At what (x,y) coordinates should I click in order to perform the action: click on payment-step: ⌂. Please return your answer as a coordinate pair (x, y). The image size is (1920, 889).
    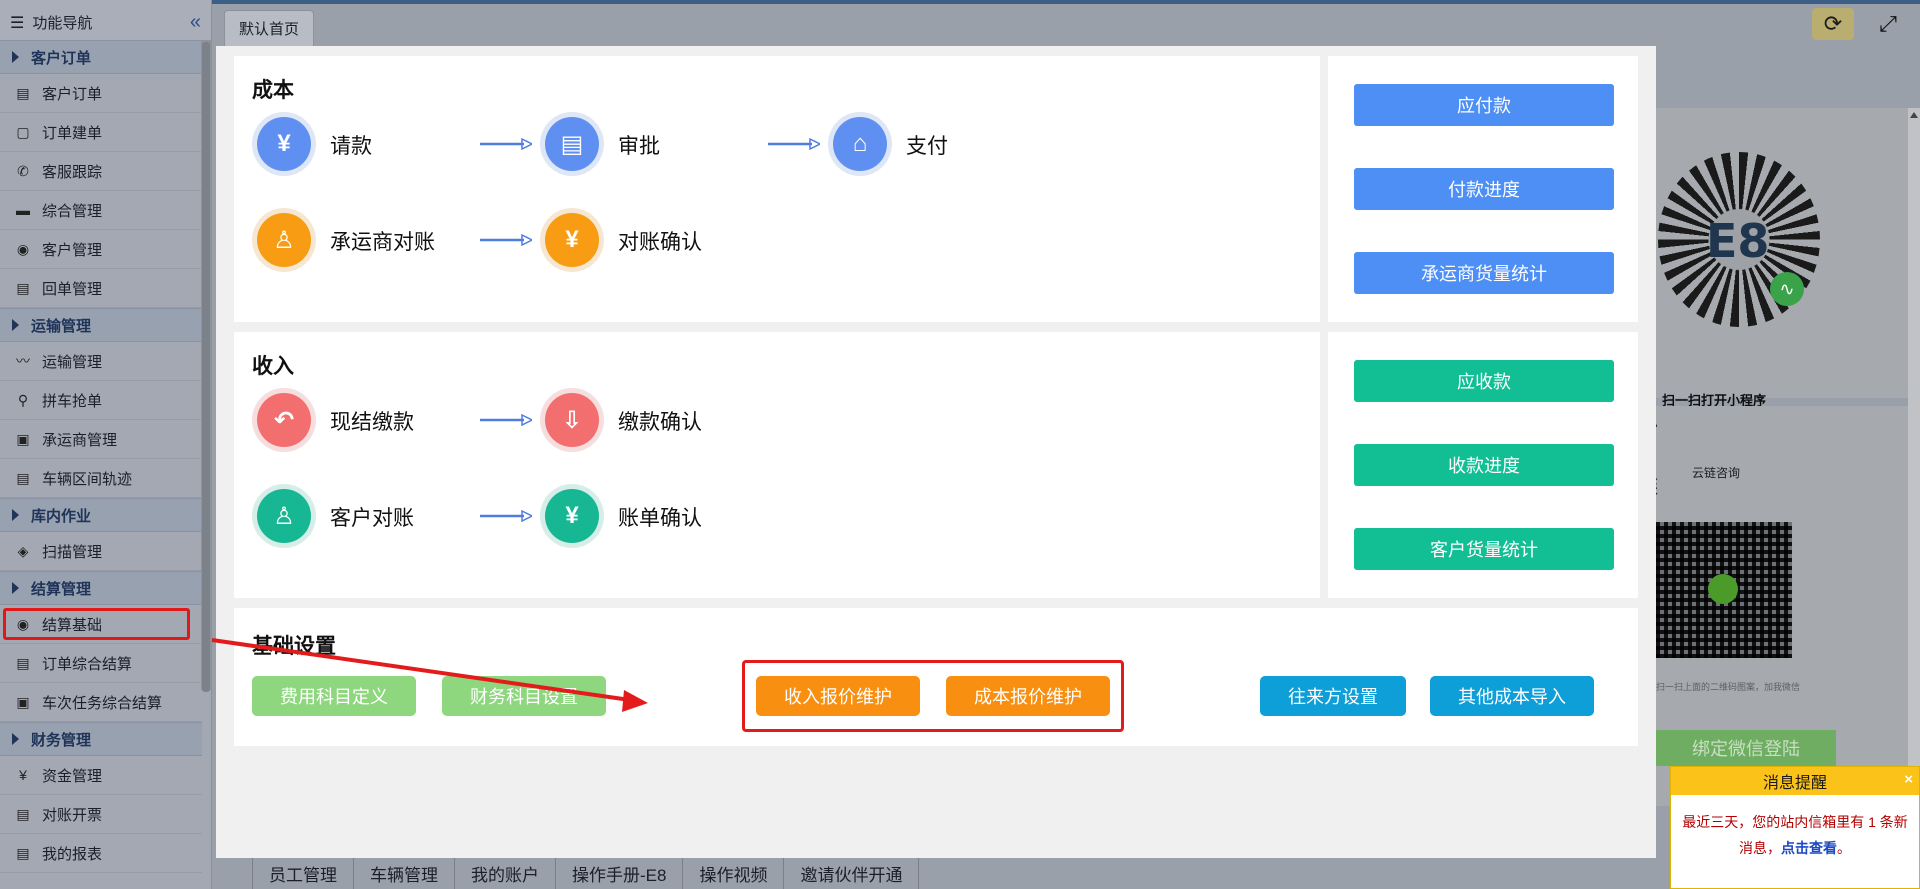
    Looking at the image, I should click on (860, 144).